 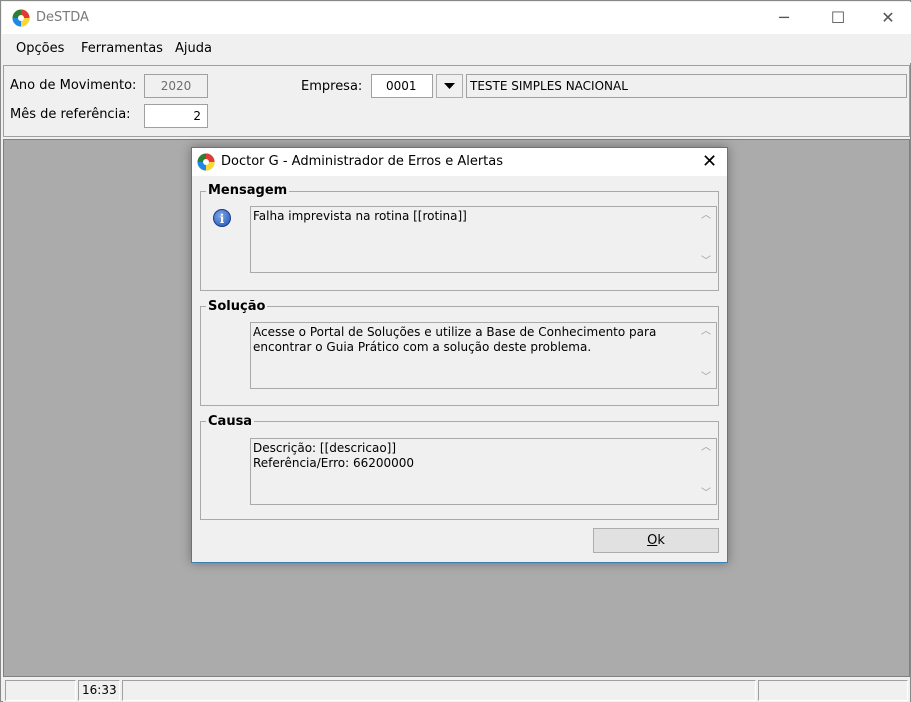 What do you see at coordinates (176, 116) in the screenshot?
I see `mes-input: 2` at bounding box center [176, 116].